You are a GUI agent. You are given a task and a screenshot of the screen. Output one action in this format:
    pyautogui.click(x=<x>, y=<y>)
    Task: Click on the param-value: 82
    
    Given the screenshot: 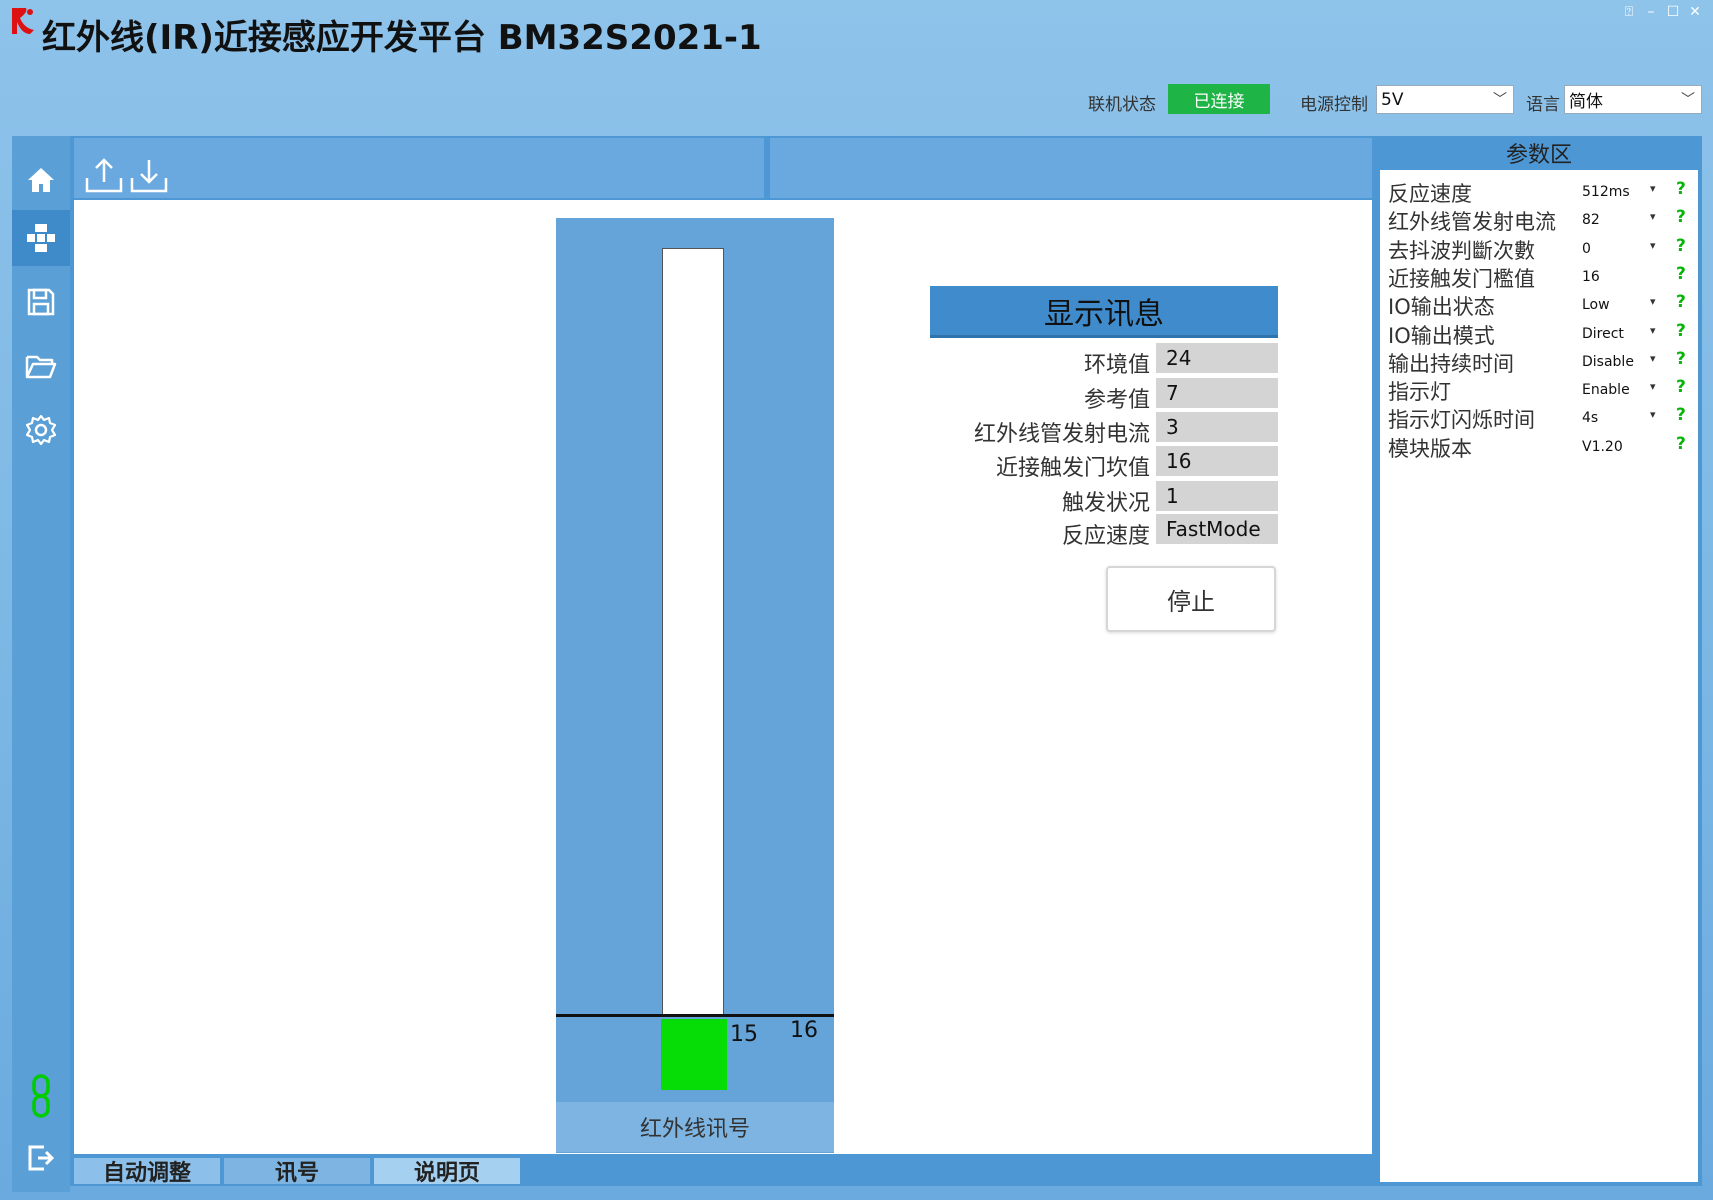 What is the action you would take?
    pyautogui.click(x=1591, y=220)
    